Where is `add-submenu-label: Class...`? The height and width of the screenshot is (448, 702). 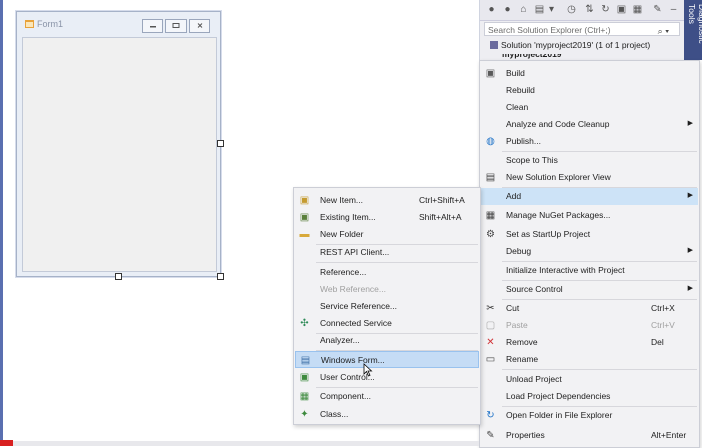
add-submenu-label: Class... is located at coordinates (334, 414).